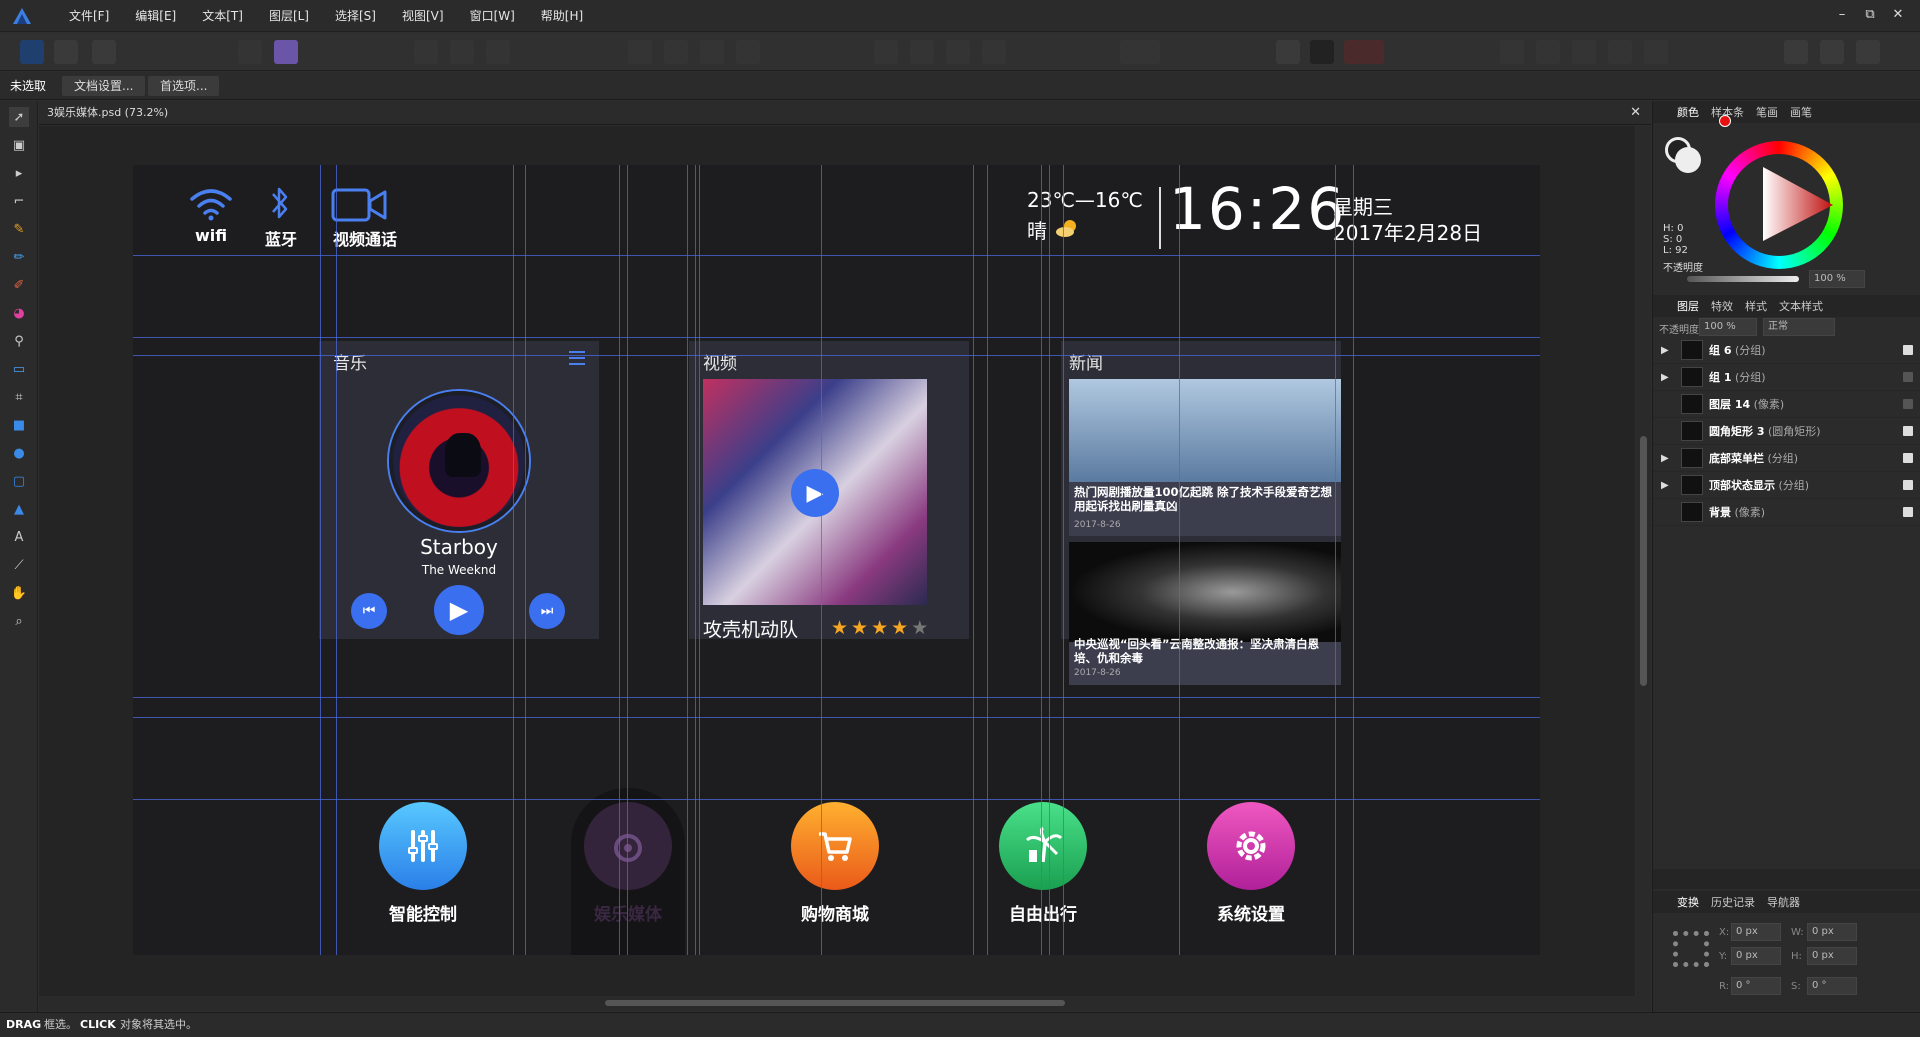 The height and width of the screenshot is (1037, 1920). What do you see at coordinates (19, 257) in the screenshot?
I see `pencil-tool-icon: ✏` at bounding box center [19, 257].